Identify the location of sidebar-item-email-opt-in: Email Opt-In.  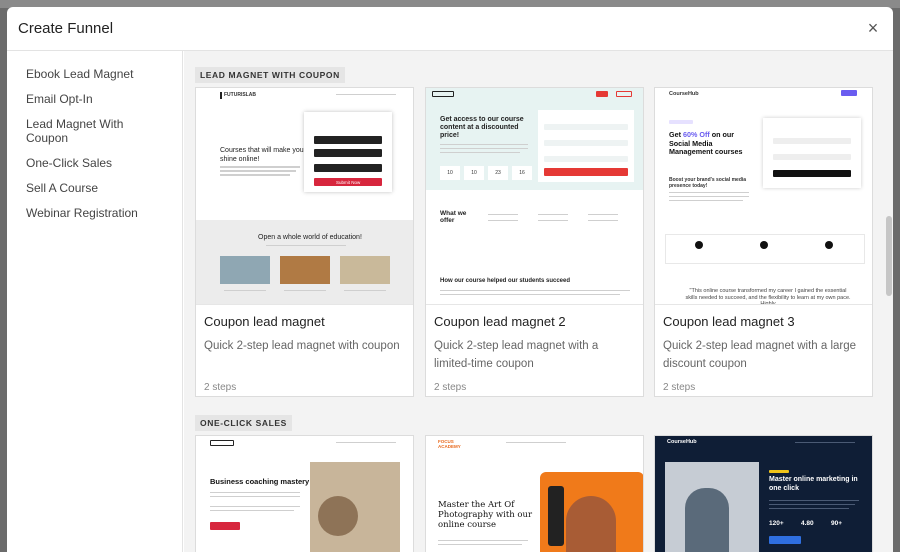
(94, 99).